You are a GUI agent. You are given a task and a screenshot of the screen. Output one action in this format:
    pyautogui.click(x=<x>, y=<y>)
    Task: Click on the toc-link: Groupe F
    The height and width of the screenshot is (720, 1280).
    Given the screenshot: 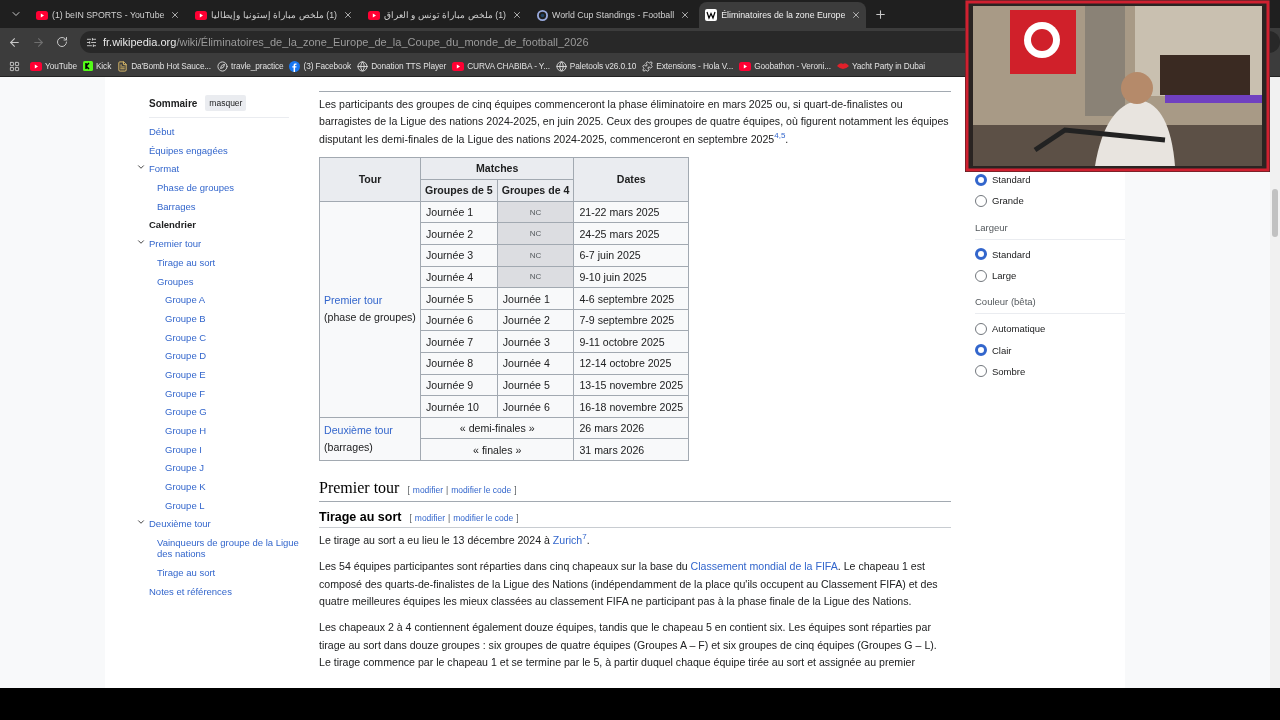 What is the action you would take?
    pyautogui.click(x=224, y=393)
    